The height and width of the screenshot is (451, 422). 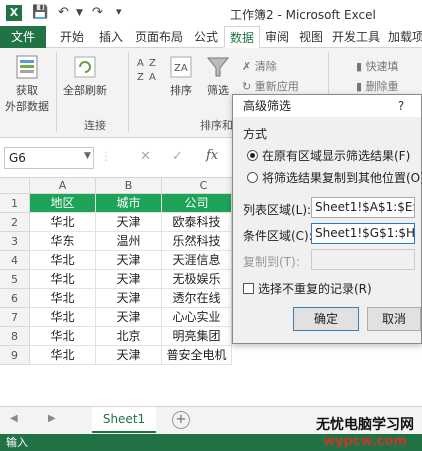 What do you see at coordinates (218, 76) in the screenshot?
I see `filter-button: 筛选` at bounding box center [218, 76].